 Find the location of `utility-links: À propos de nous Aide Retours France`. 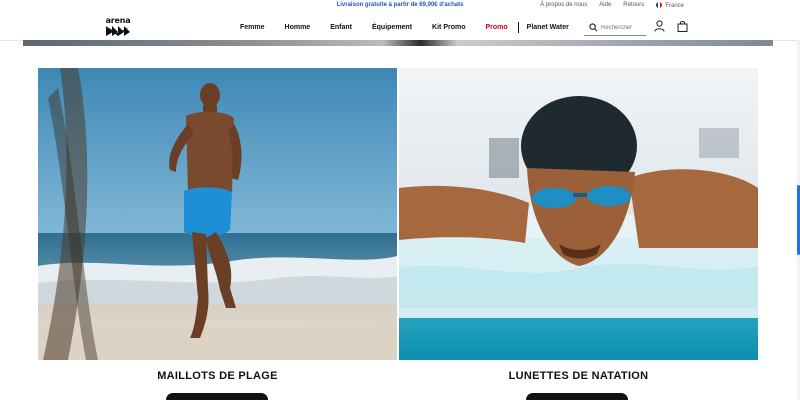

utility-links: À propos de nous Aide Retours France is located at coordinates (612, 5).